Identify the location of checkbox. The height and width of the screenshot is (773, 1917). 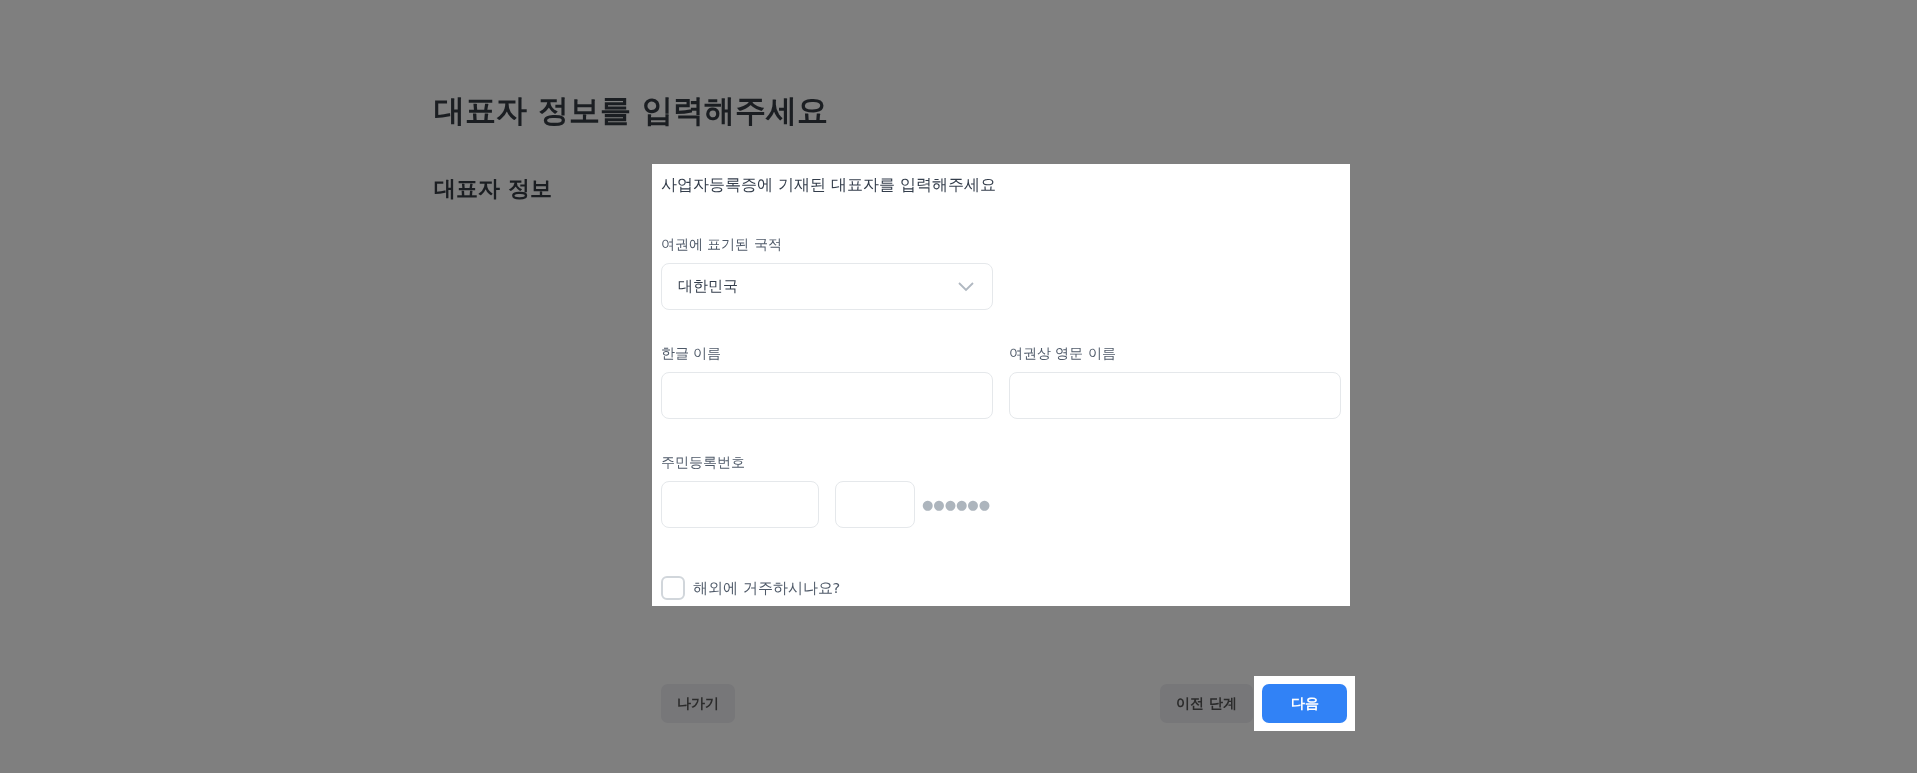
(673, 588).